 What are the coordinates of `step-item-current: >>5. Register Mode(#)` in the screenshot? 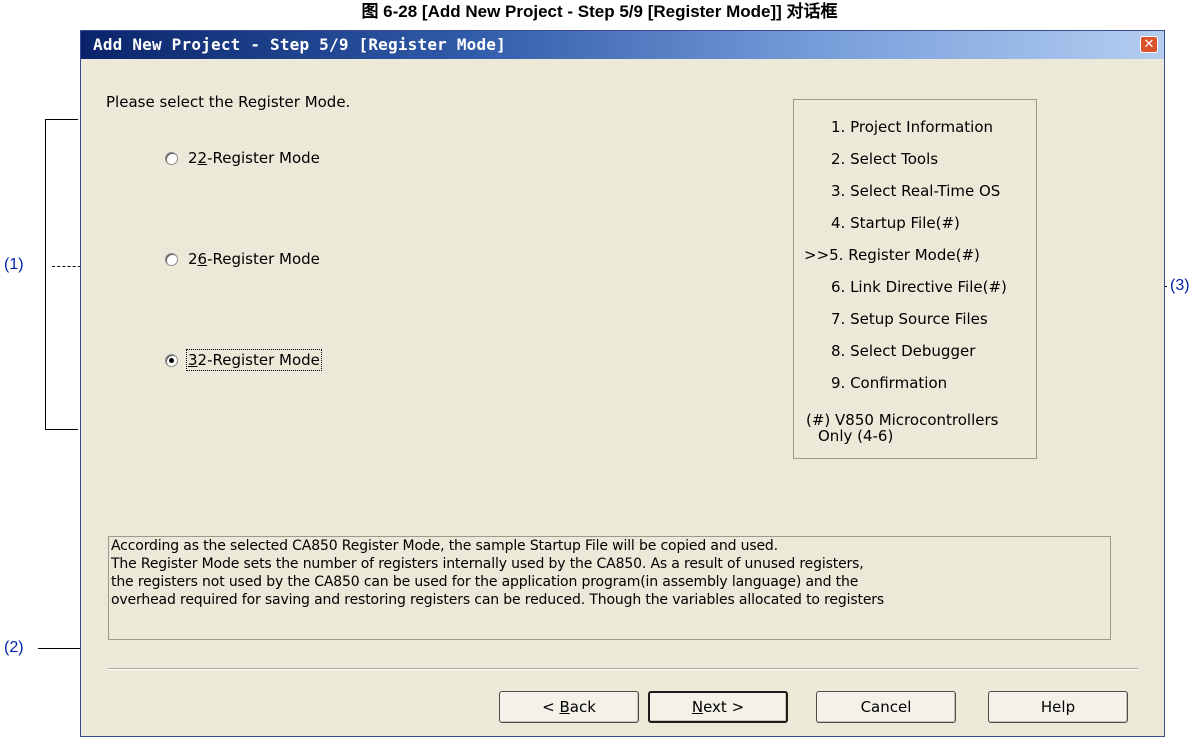 It's located at (892, 255).